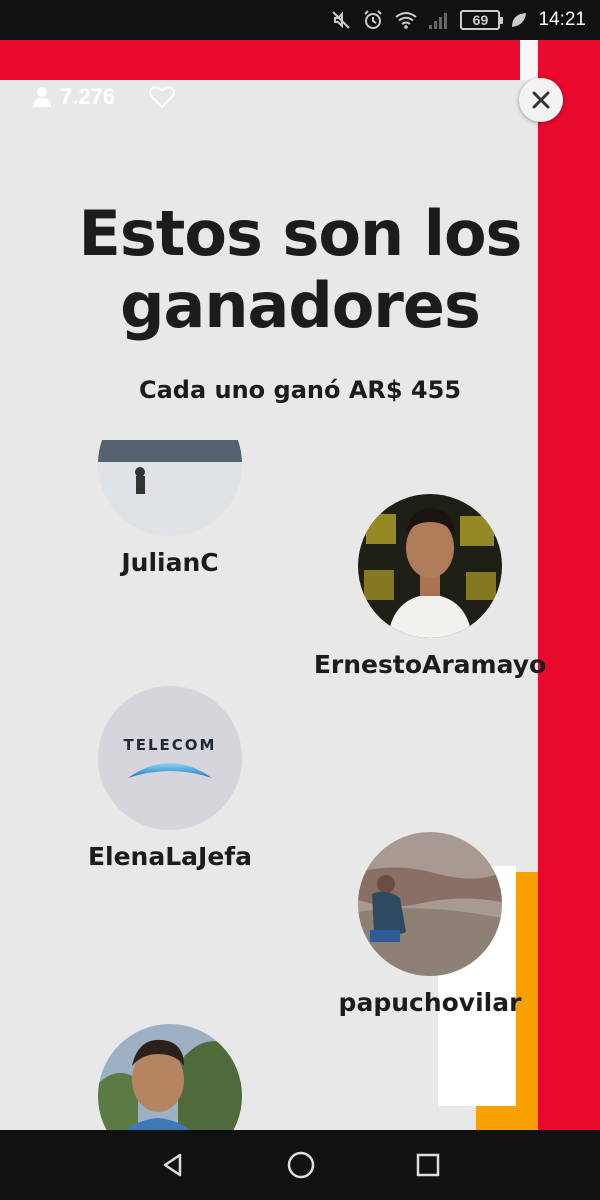 The height and width of the screenshot is (1200, 600). What do you see at coordinates (562, 19) in the screenshot?
I see `clock: 14:21` at bounding box center [562, 19].